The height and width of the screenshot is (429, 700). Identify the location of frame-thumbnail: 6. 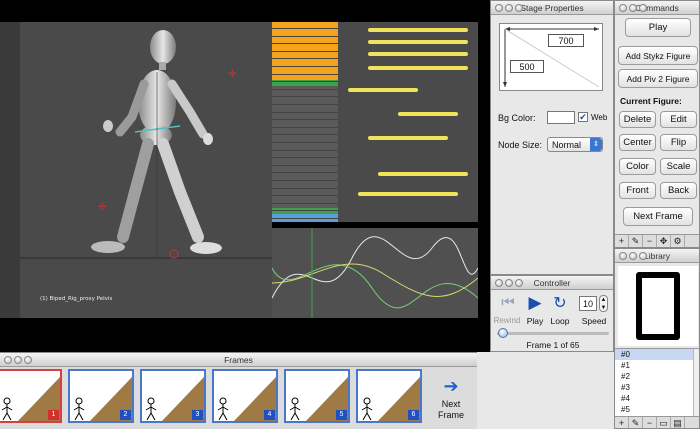
(389, 396).